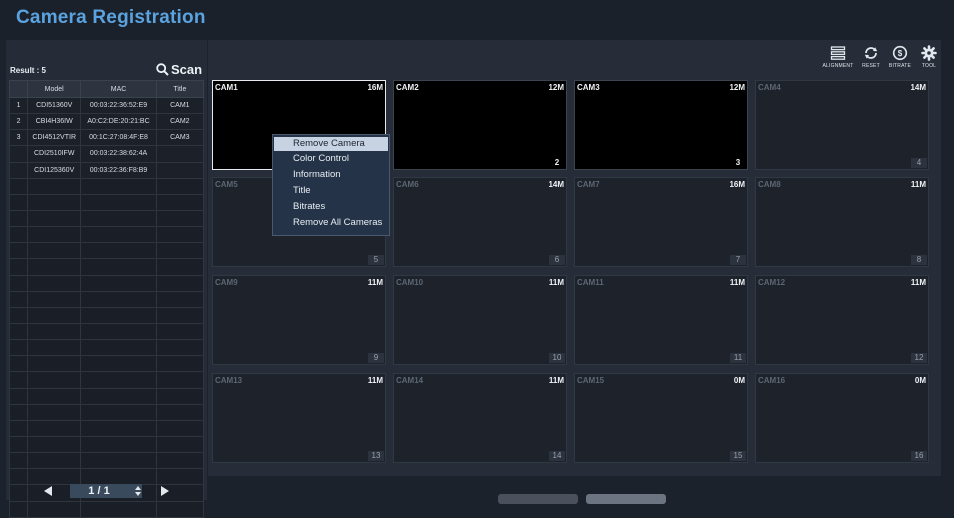 The width and height of the screenshot is (954, 518). Describe the element at coordinates (118, 170) in the screenshot. I see `cell-mac: 00:03:22:36:F8:B9` at that location.